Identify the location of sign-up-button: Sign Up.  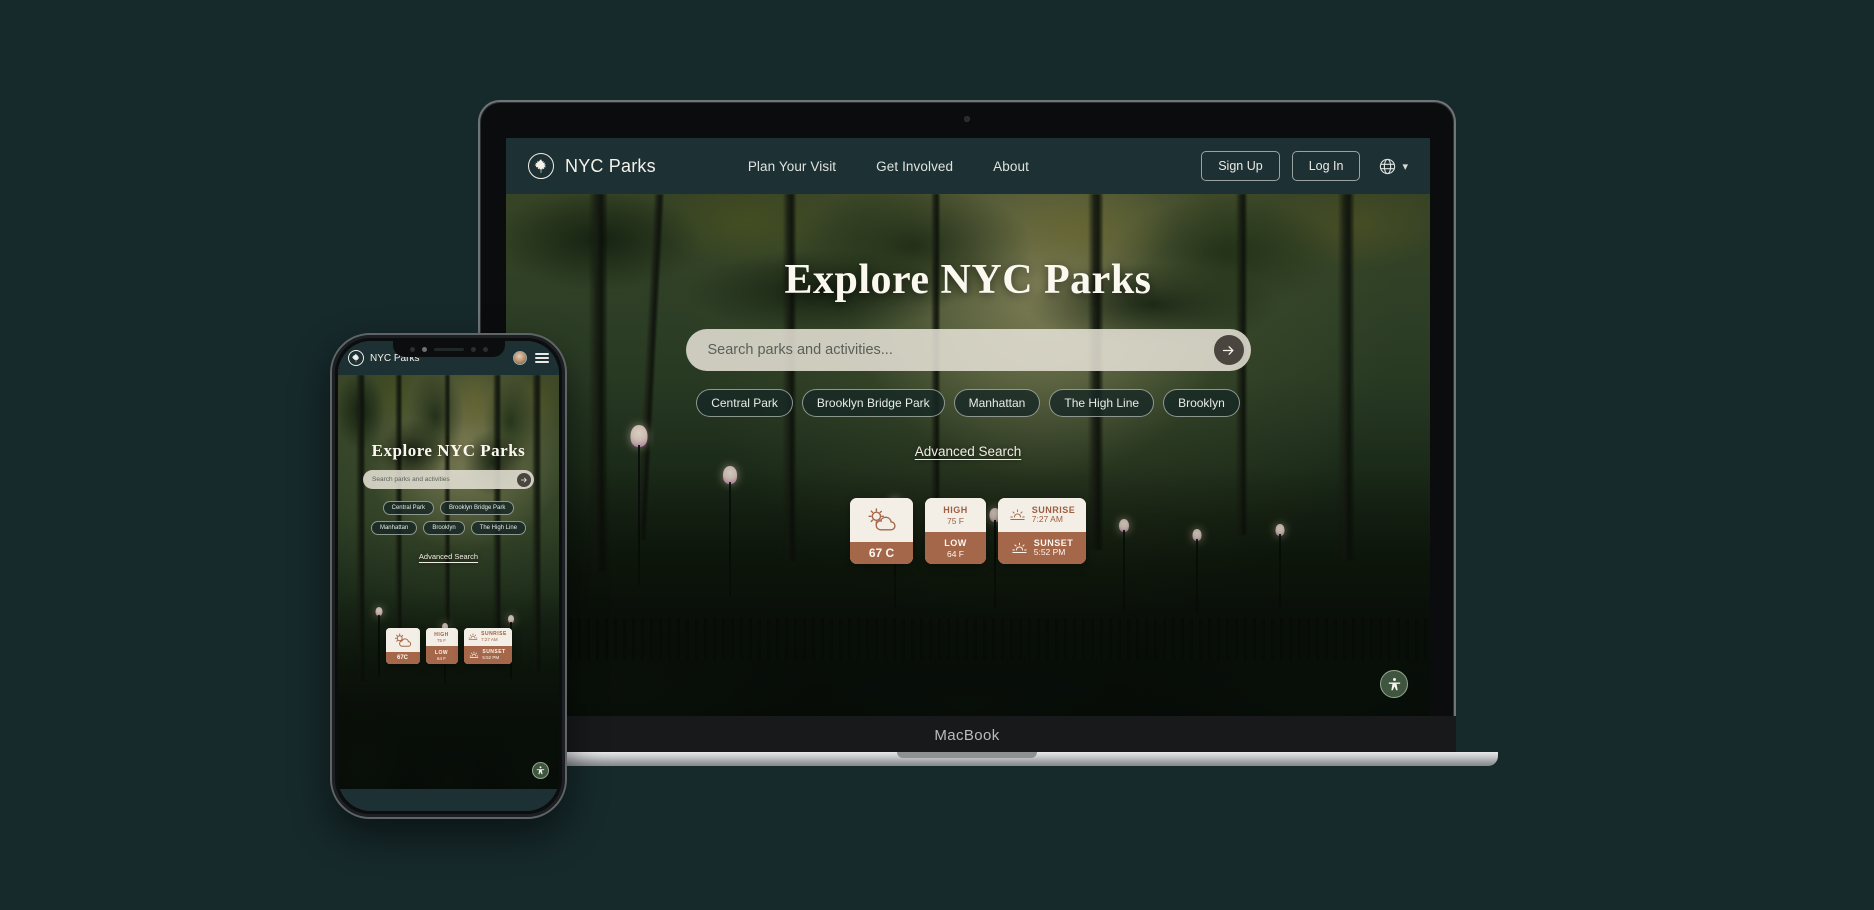
(1240, 166).